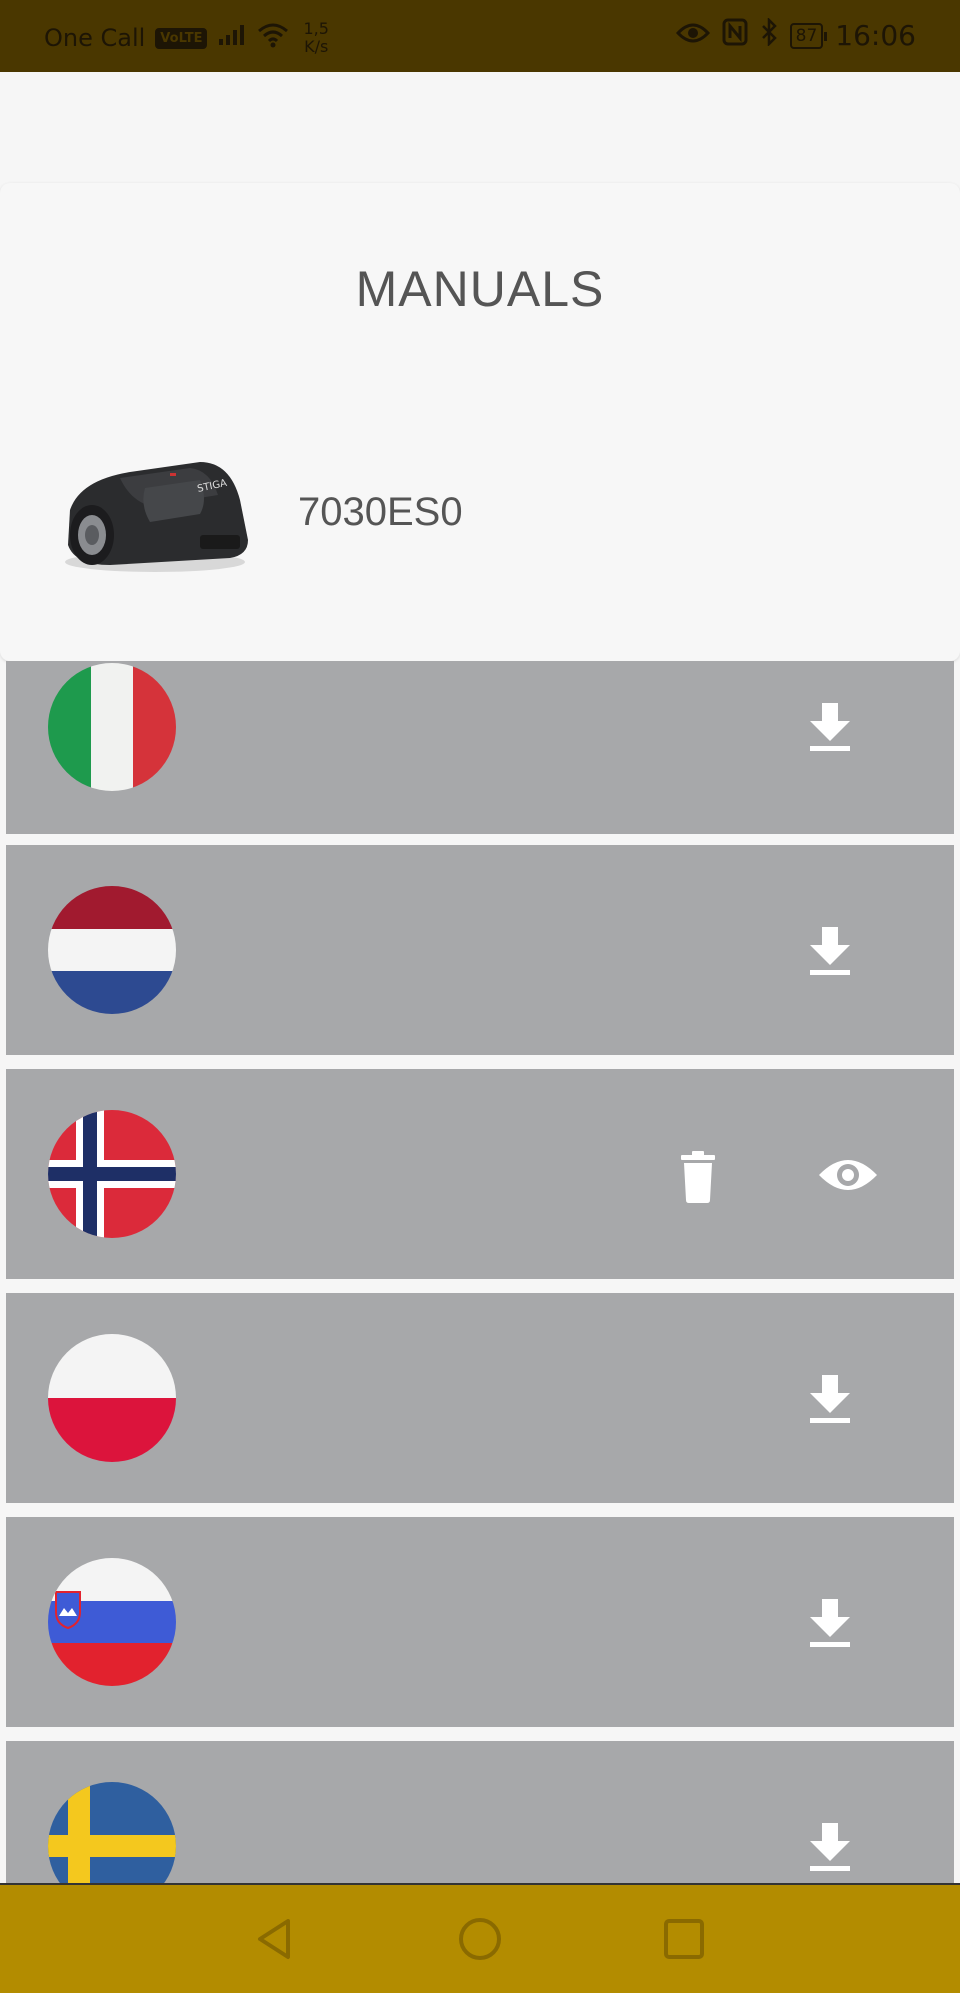  I want to click on status-bar-left: One Call VoLTE 1,5 K/s, so click(186, 38).